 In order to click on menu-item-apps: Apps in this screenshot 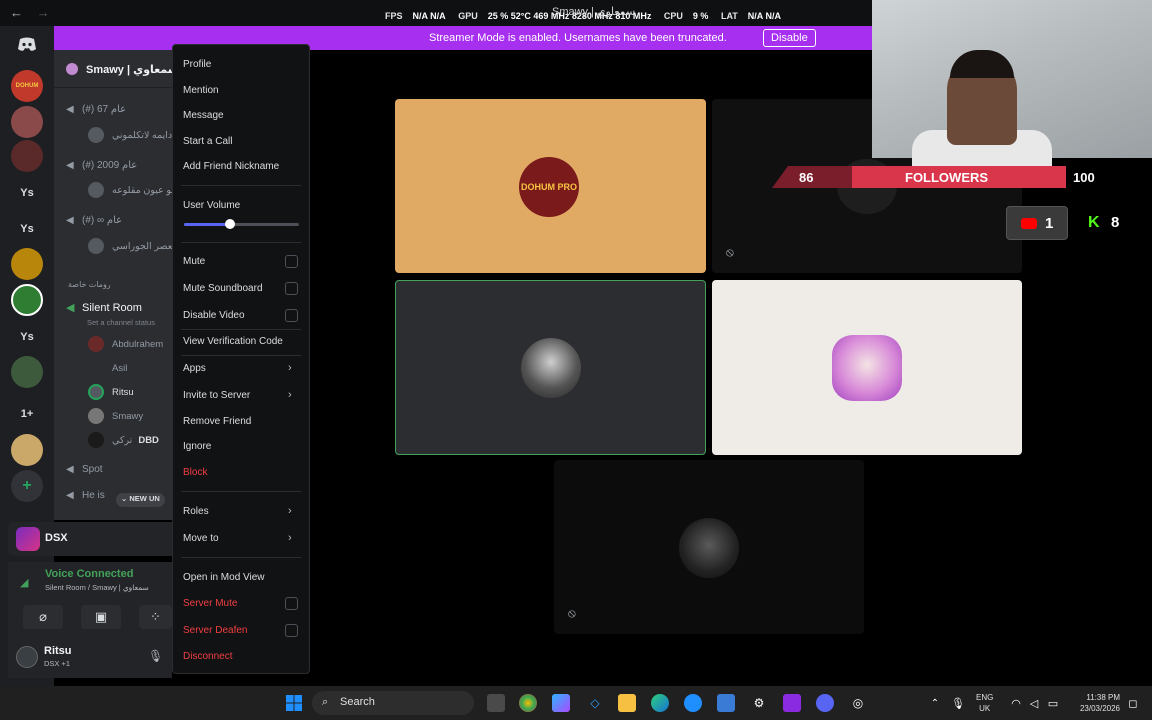, I will do `click(194, 368)`.